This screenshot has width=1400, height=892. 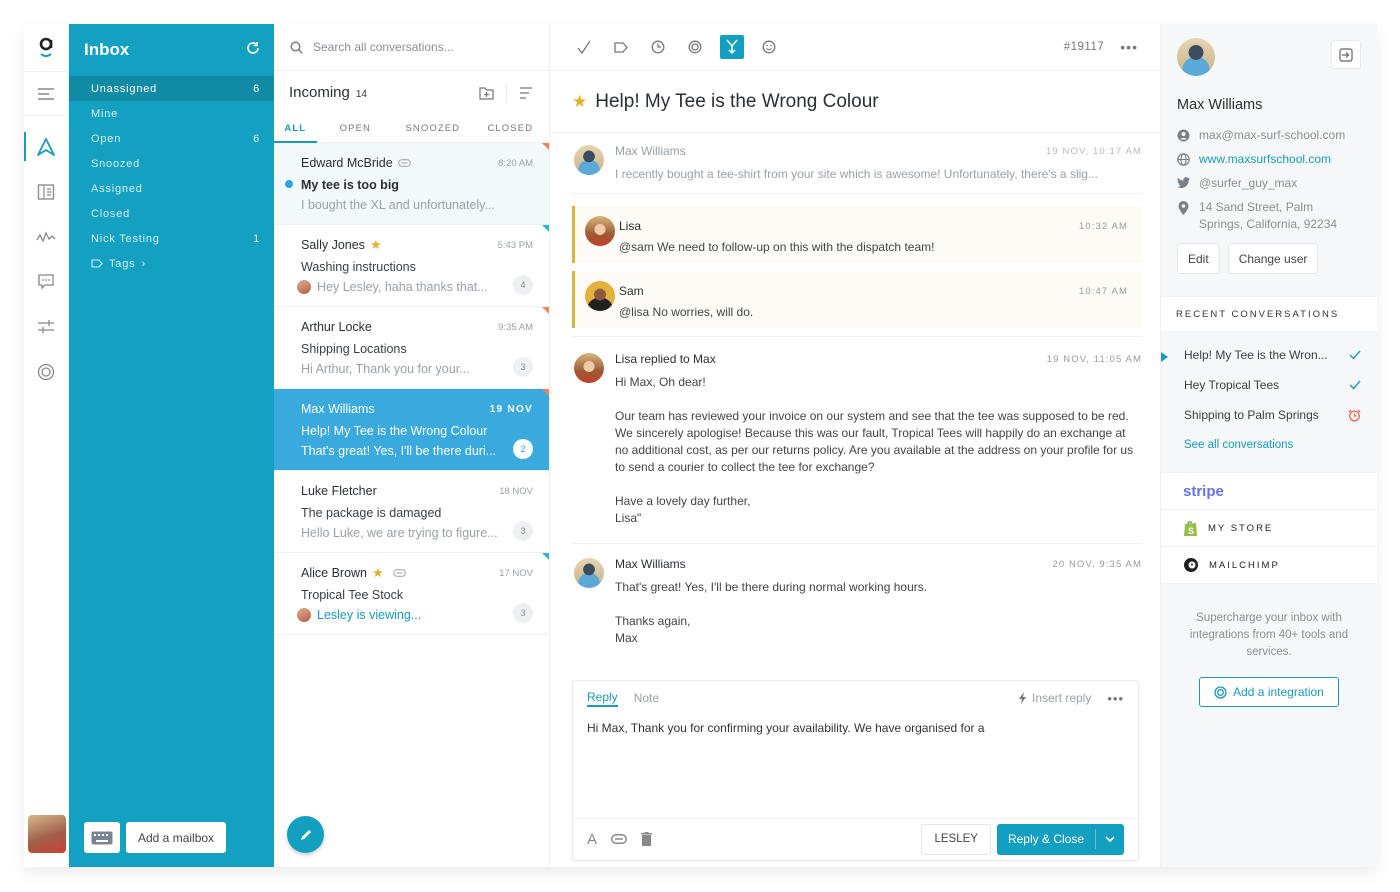 What do you see at coordinates (584, 47) in the screenshot?
I see `close-conversation-button` at bounding box center [584, 47].